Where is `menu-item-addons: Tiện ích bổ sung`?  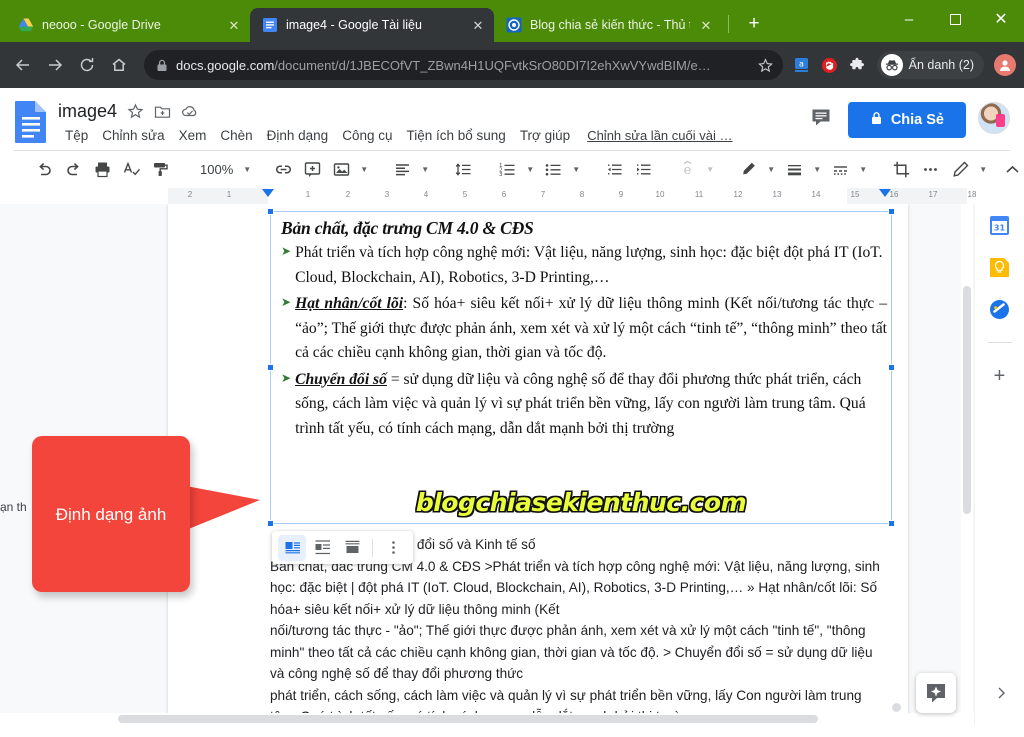 menu-item-addons: Tiện ích bổ sung is located at coordinates (456, 135).